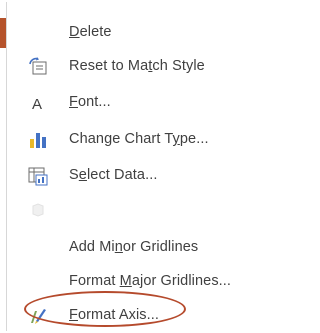 The height and width of the screenshot is (333, 320). I want to click on highlight-ellipse, so click(105, 309).